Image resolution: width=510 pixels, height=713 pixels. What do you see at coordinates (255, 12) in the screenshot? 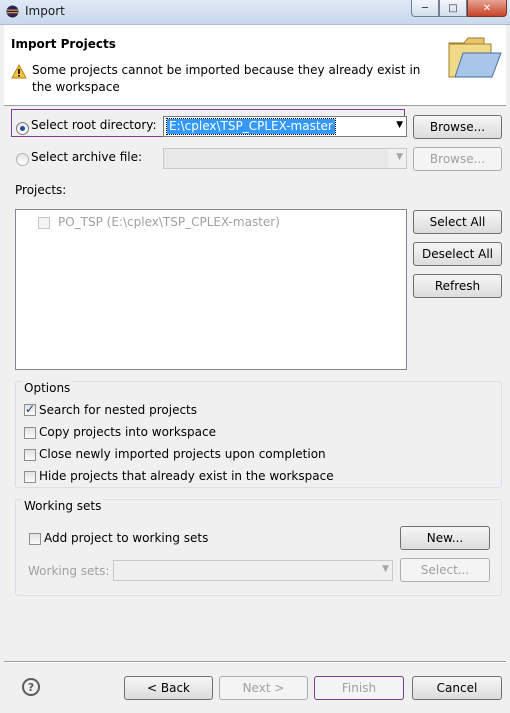
I see `title-bar: Import ─ □ ✕` at bounding box center [255, 12].